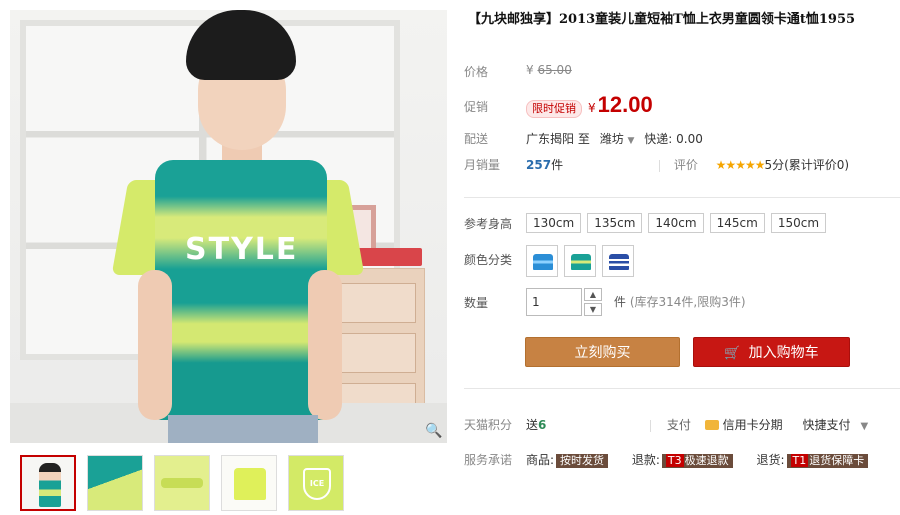  What do you see at coordinates (241, 290) in the screenshot?
I see `striped-tshirt` at bounding box center [241, 290].